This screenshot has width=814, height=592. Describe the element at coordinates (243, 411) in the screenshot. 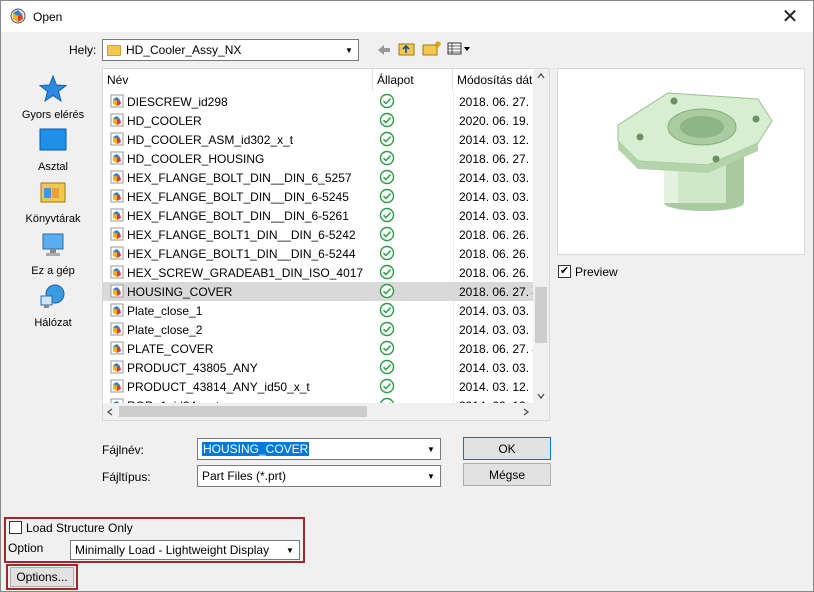

I see `horizontal-scroll-thumb` at that location.